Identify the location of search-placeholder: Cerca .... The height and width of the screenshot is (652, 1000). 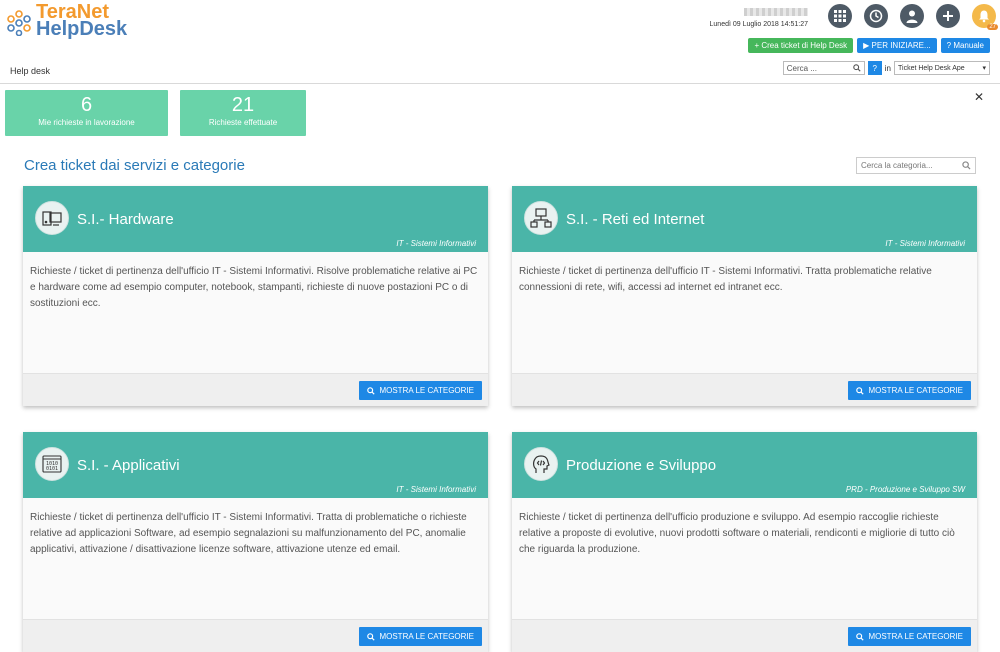
(801, 68).